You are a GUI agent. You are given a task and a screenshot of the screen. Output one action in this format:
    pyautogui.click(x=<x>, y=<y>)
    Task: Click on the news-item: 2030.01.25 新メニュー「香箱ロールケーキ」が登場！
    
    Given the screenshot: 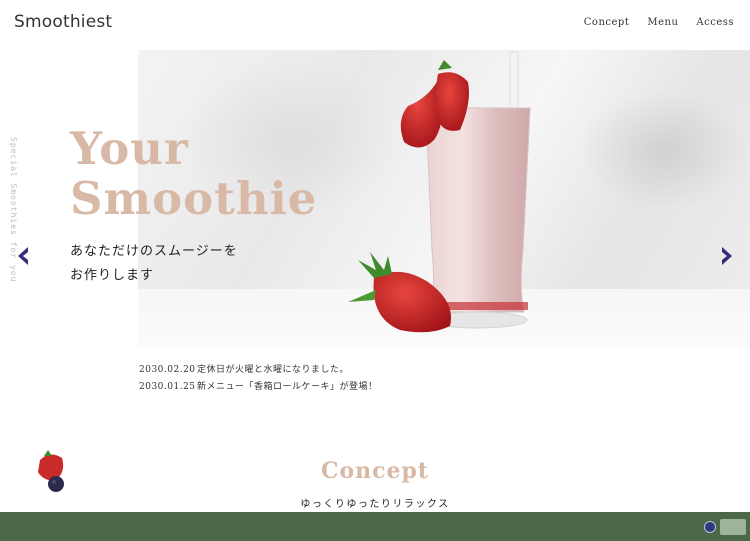 What is the action you would take?
    pyautogui.click(x=258, y=387)
    